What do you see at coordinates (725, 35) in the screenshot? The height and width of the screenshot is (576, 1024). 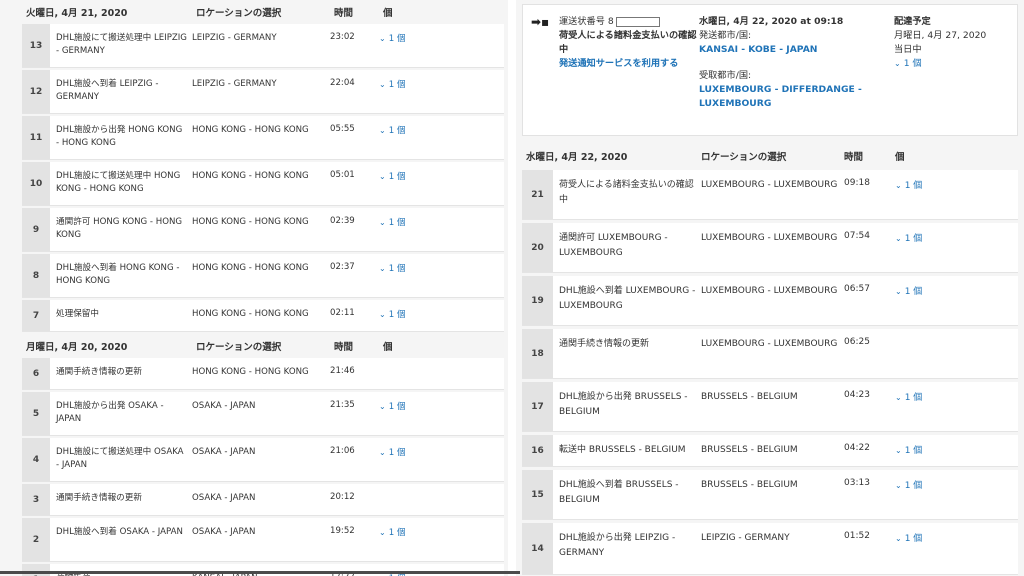 I see `origin-label: 発送都市/国:` at bounding box center [725, 35].